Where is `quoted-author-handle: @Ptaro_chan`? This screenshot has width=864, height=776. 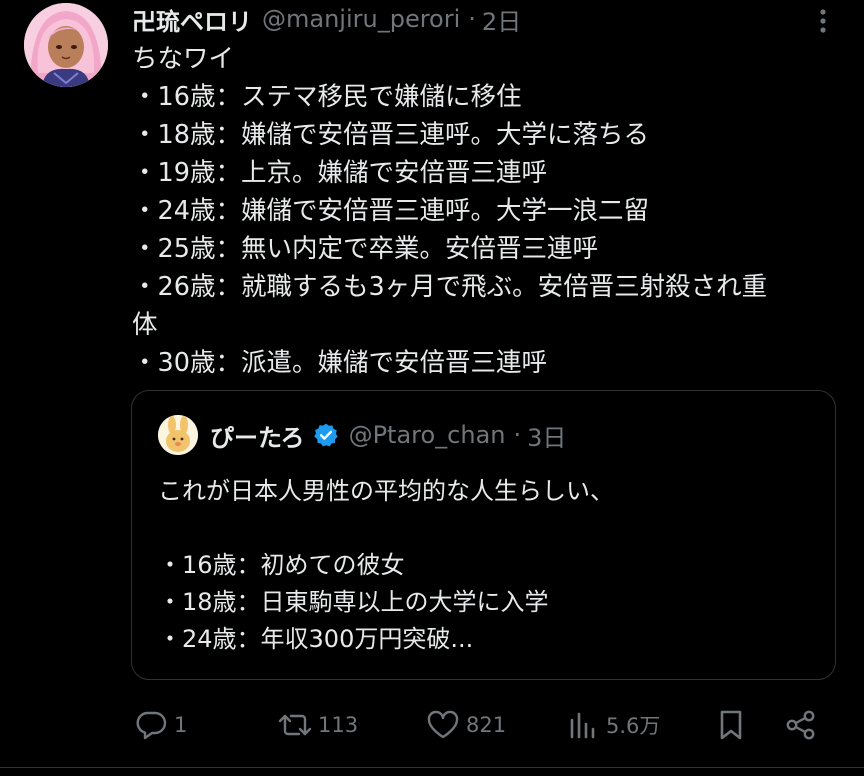 quoted-author-handle: @Ptaro_chan is located at coordinates (427, 435).